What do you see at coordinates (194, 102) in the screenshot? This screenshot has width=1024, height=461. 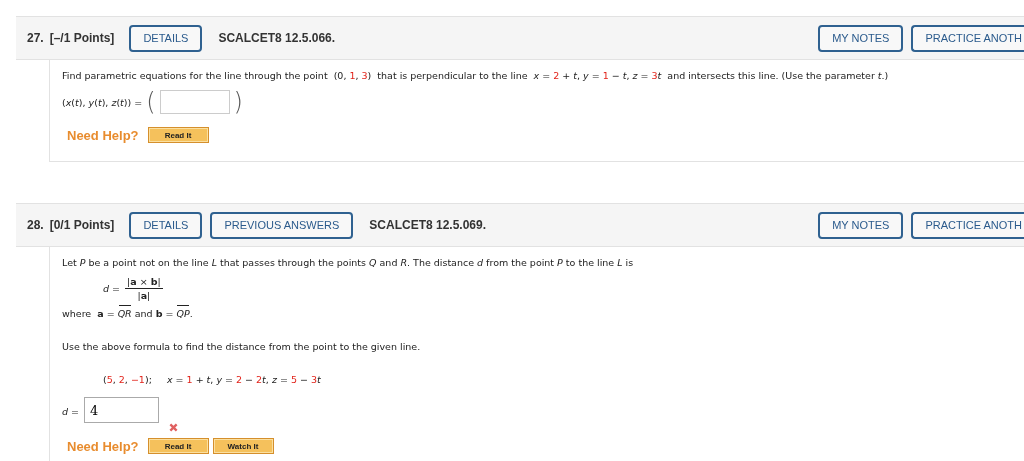 I see `answer-field` at bounding box center [194, 102].